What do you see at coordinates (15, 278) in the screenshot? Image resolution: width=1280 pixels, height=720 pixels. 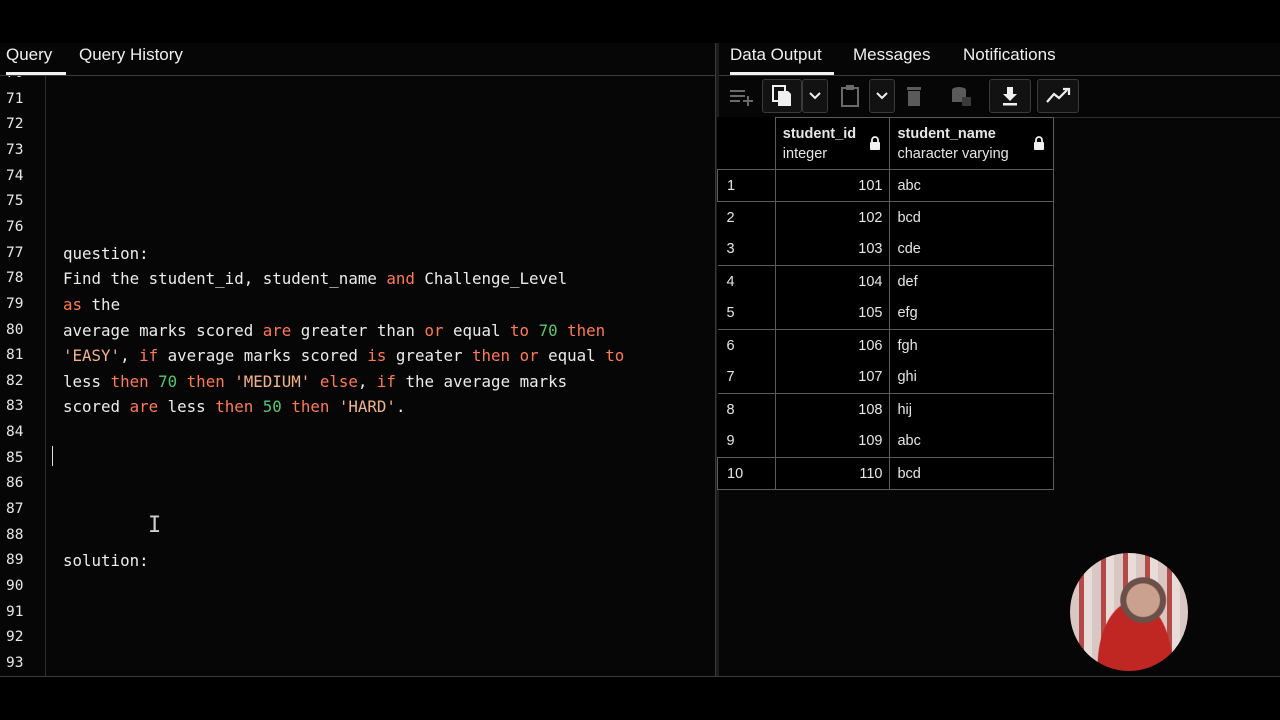 I see `line-number: 78` at bounding box center [15, 278].